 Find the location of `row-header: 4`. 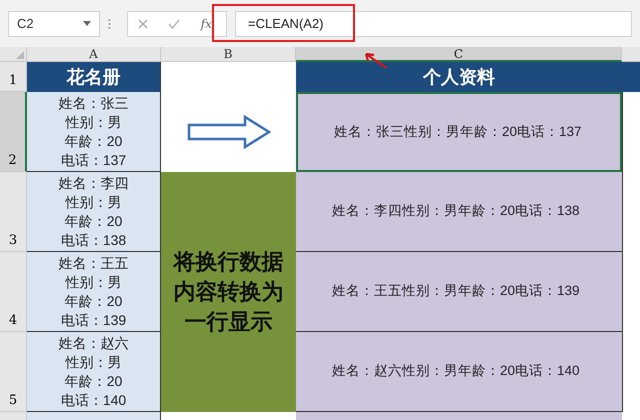

row-header: 4 is located at coordinates (13, 292).